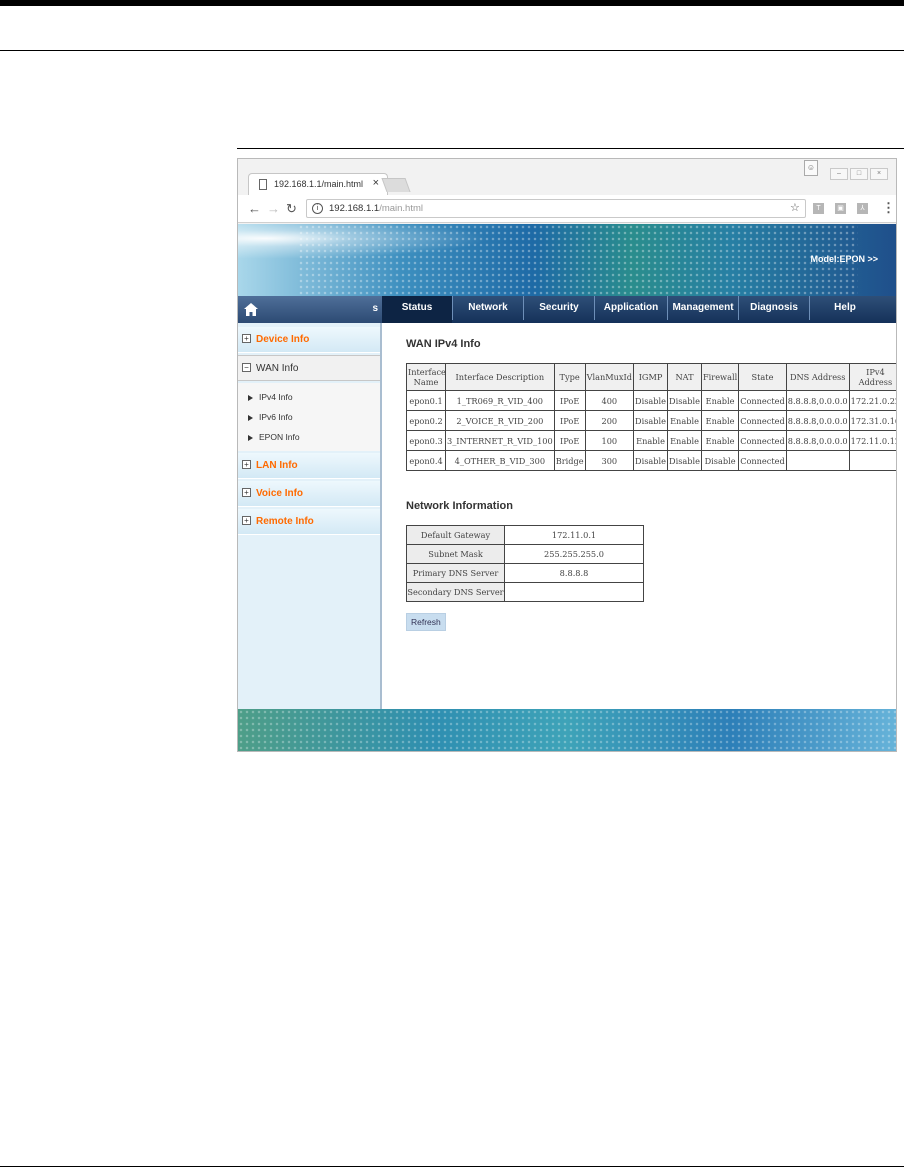  Describe the element at coordinates (276, 417) in the screenshot. I see `submenu-label: IPv6 Info` at that location.